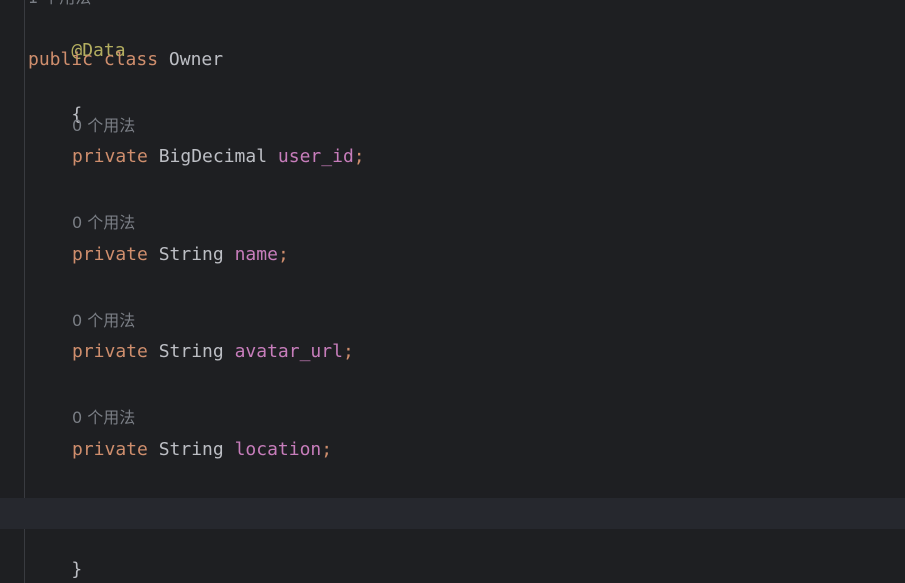  I want to click on class-declaration-line: public class Owner, so click(125, 60).